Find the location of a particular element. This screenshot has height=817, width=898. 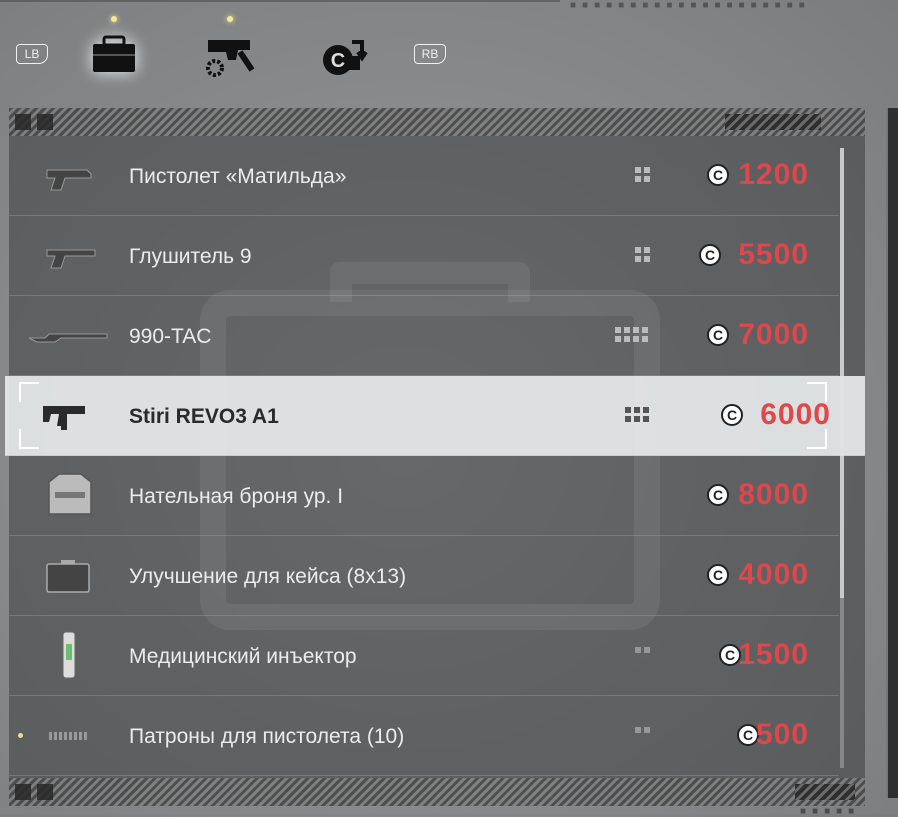

rifle-icon is located at coordinates (68, 338).